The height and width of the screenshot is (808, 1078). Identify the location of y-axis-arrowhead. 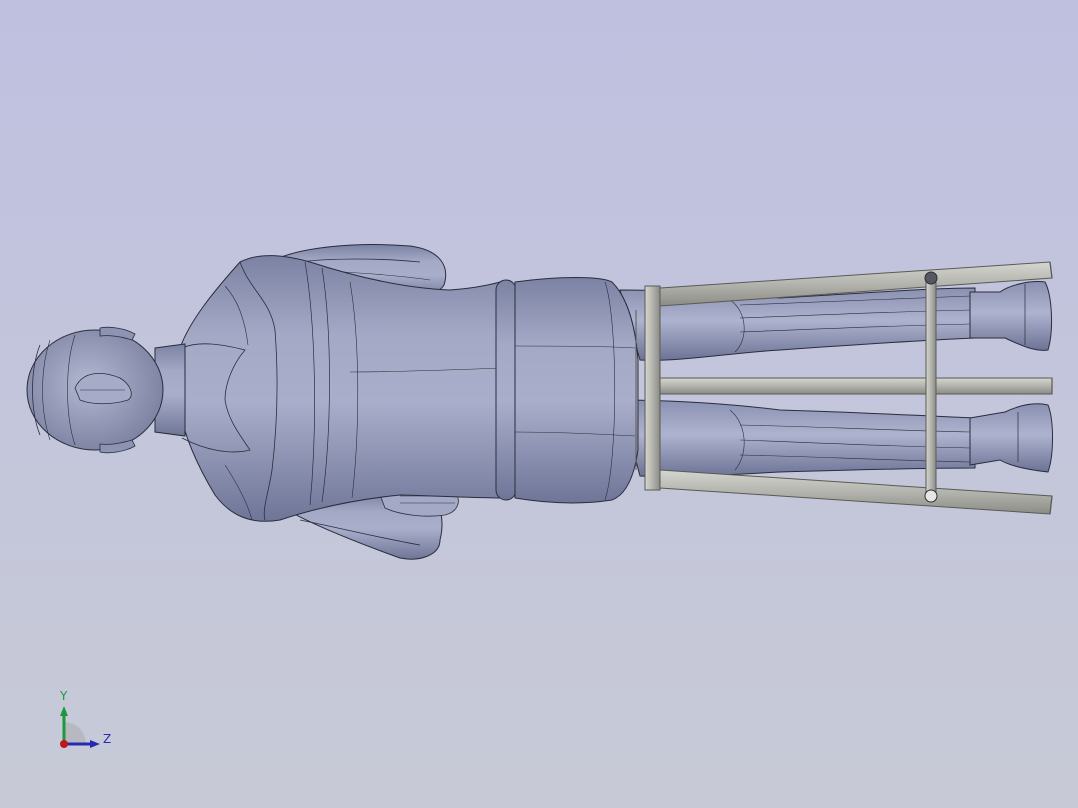
(64, 711).